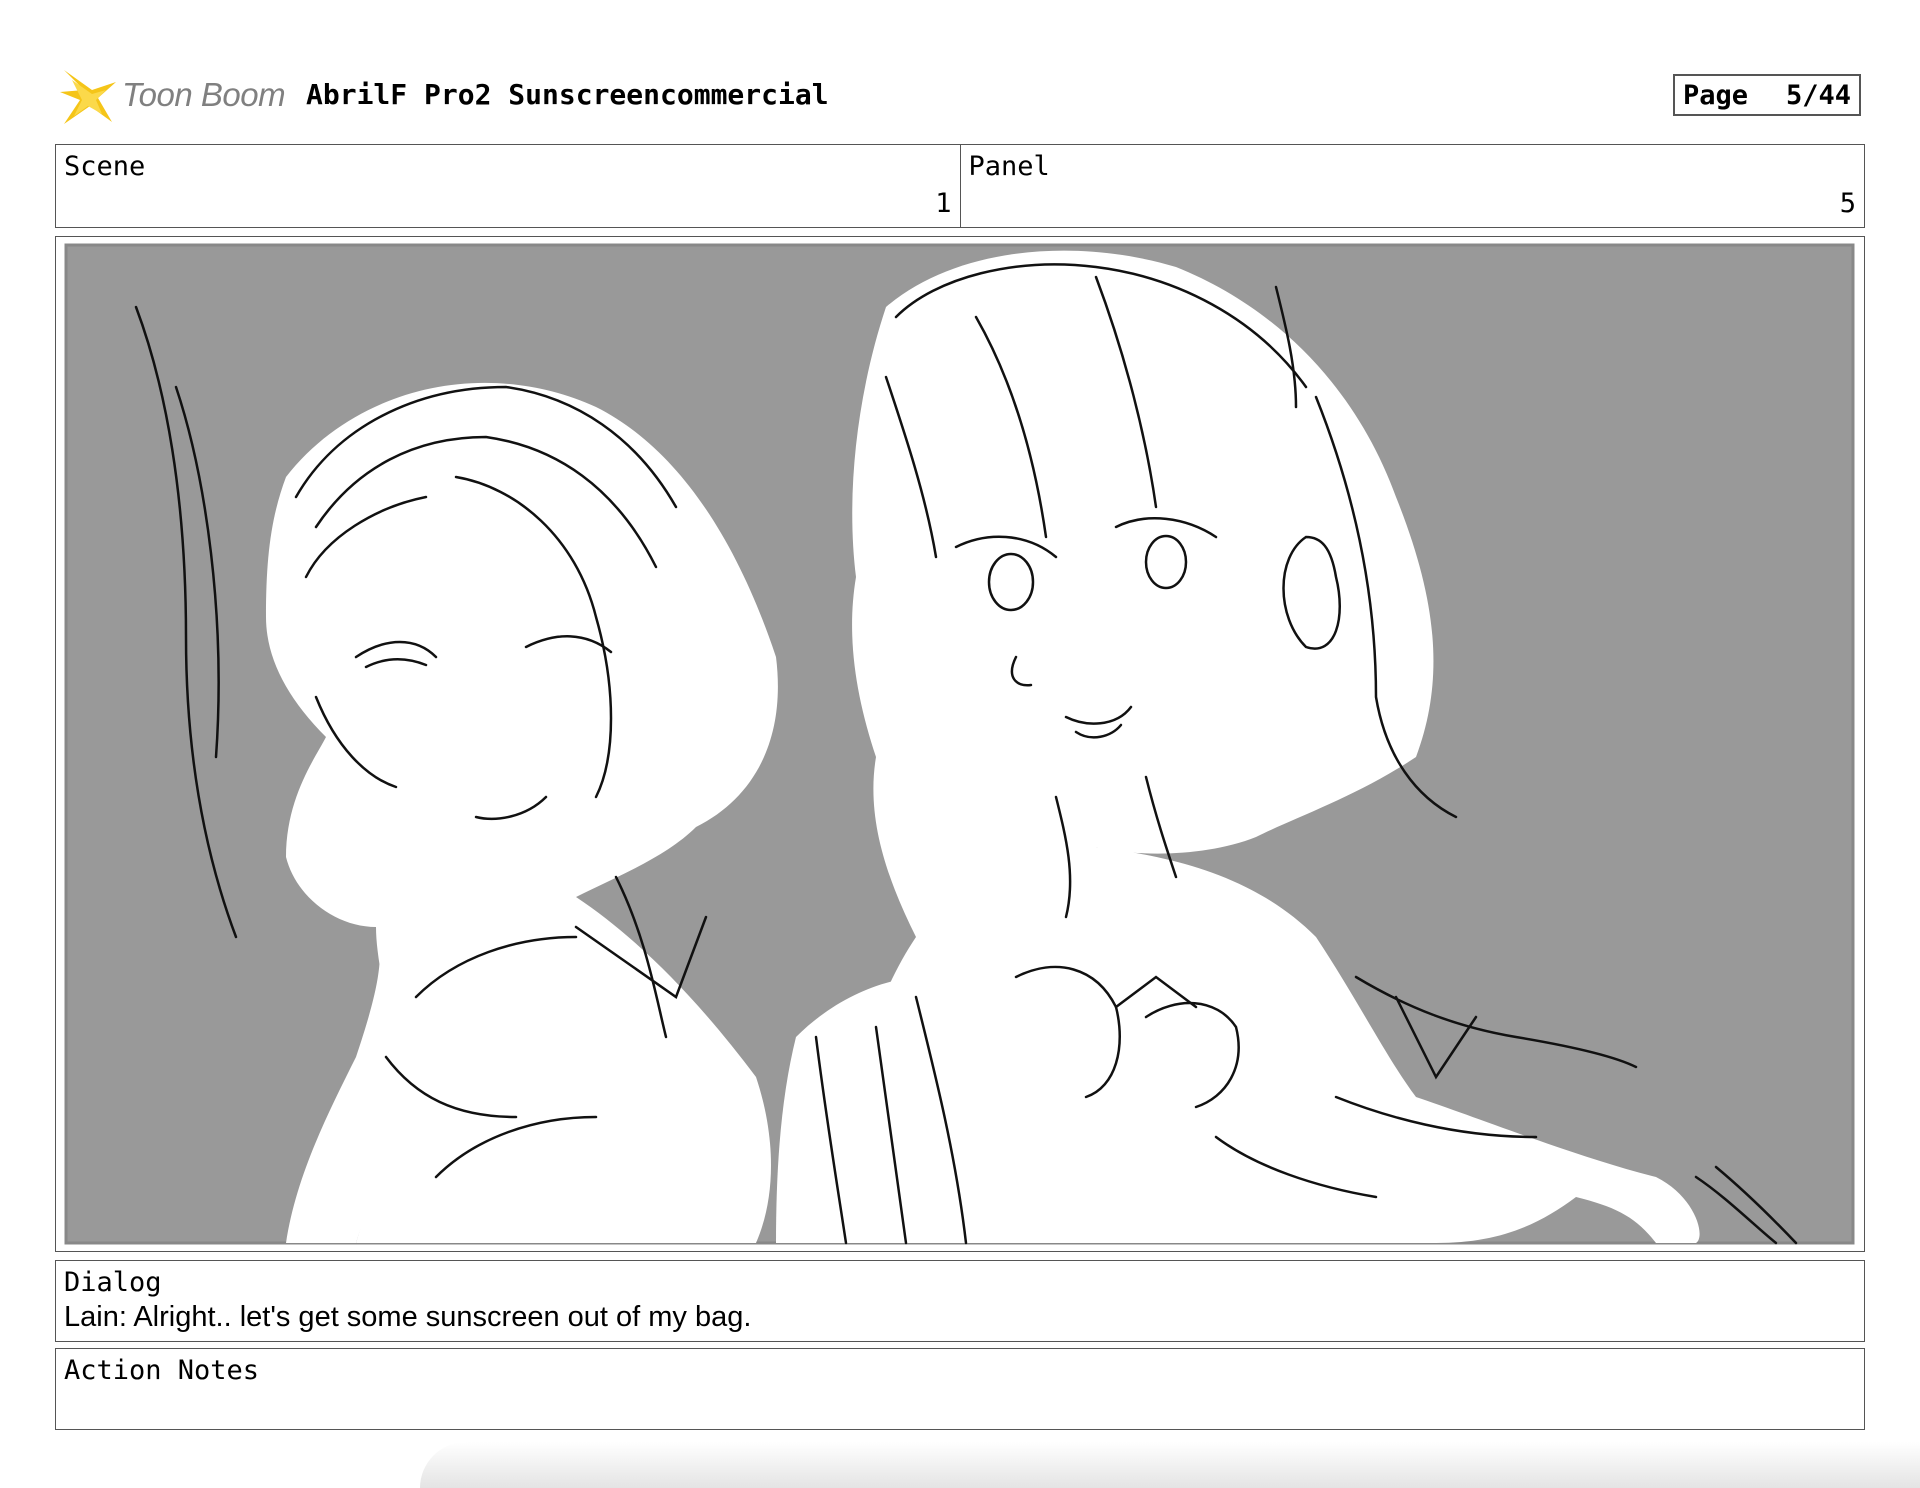 Image resolution: width=1920 pixels, height=1488 pixels. I want to click on action-notes-box: Action Notes, so click(960, 1389).